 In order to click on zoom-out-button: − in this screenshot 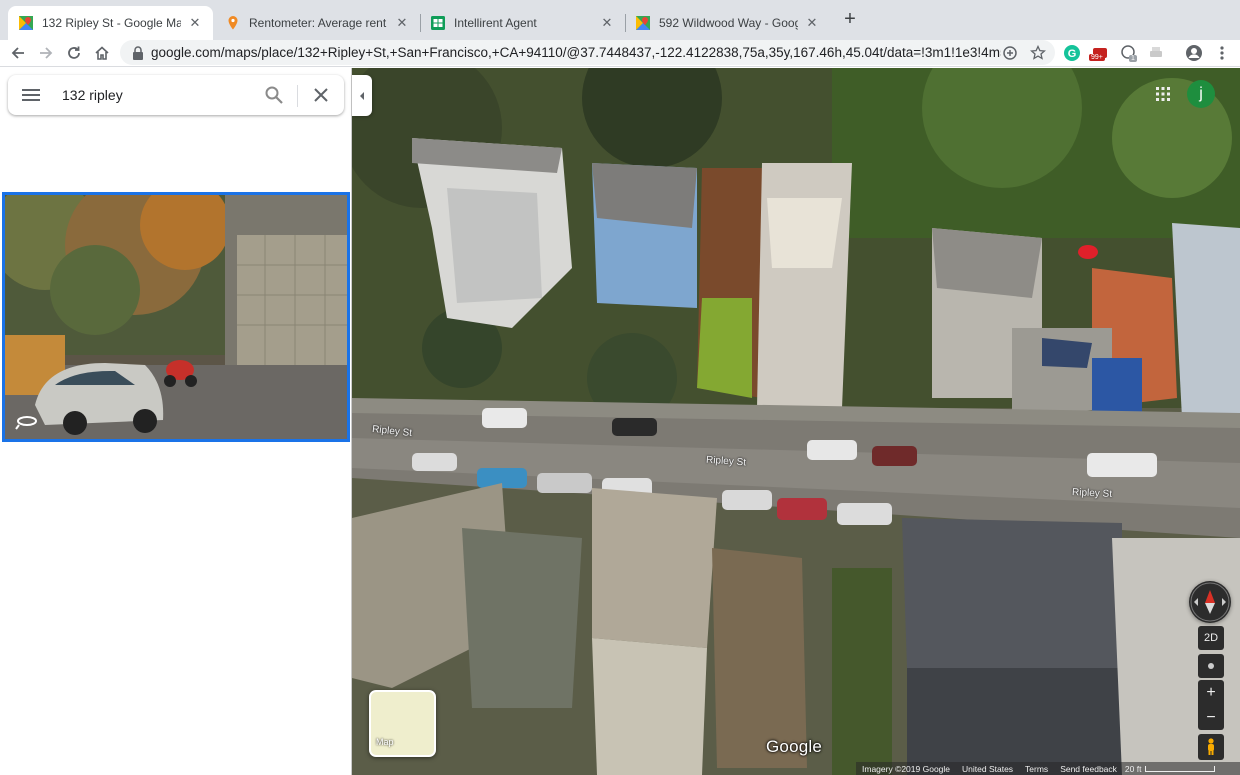, I will do `click(1211, 717)`.